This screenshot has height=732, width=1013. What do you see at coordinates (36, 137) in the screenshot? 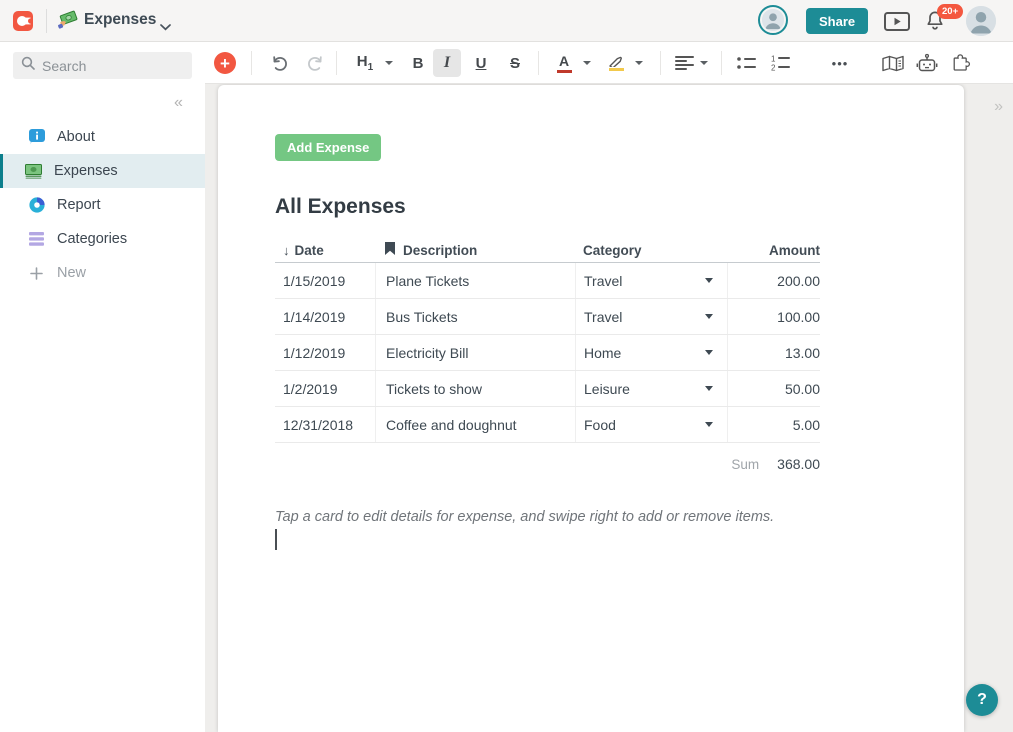
I see `info-bubble-icon` at bounding box center [36, 137].